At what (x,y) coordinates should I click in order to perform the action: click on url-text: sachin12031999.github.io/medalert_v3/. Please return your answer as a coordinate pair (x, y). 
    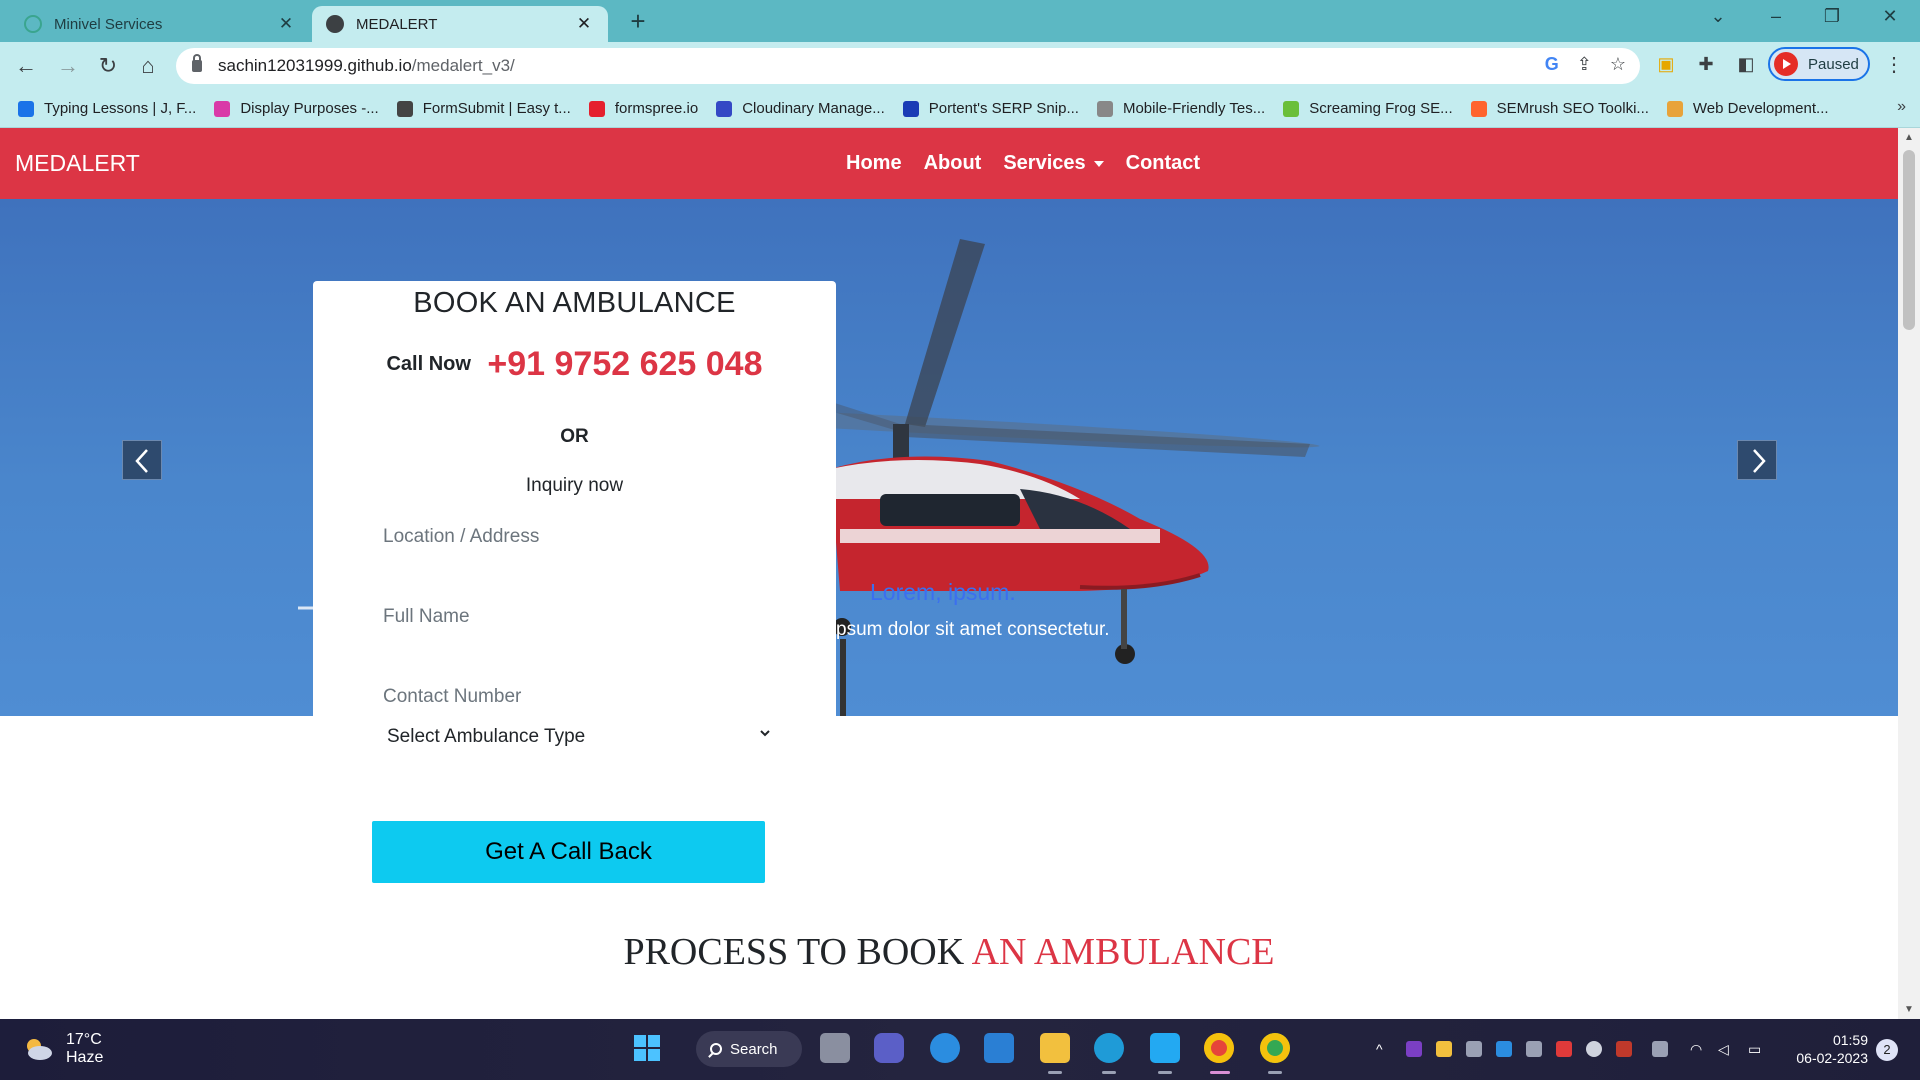
    Looking at the image, I should click on (366, 66).